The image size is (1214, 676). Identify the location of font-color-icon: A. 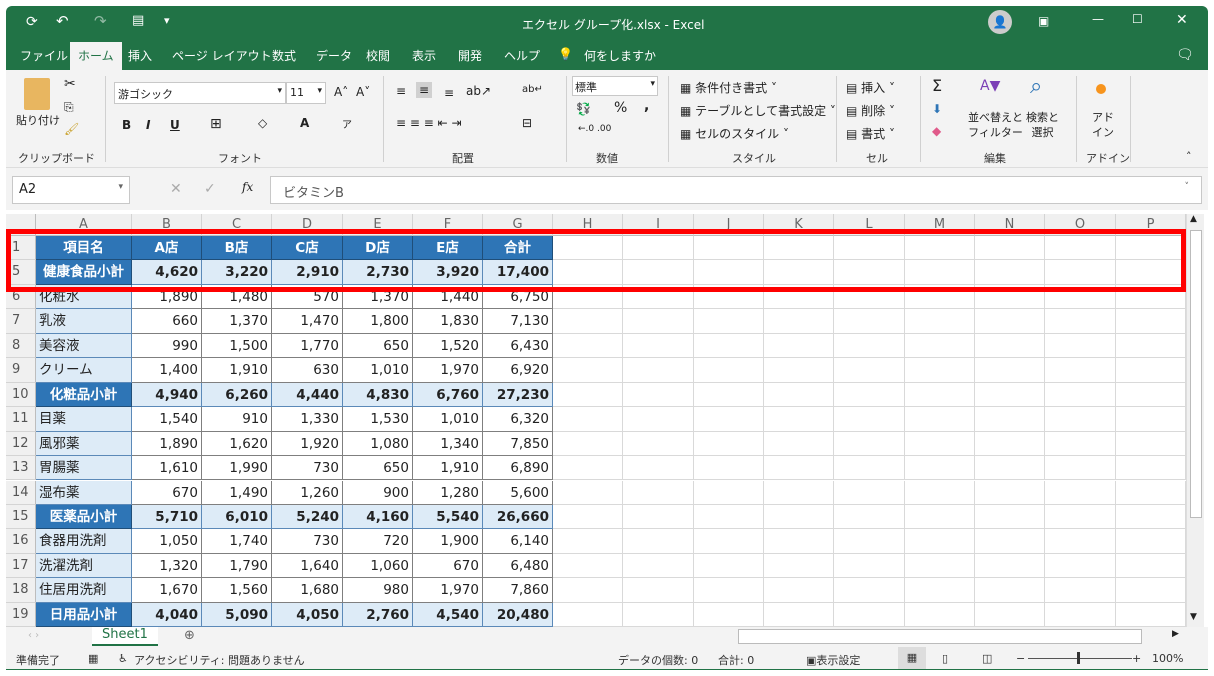
(304, 123).